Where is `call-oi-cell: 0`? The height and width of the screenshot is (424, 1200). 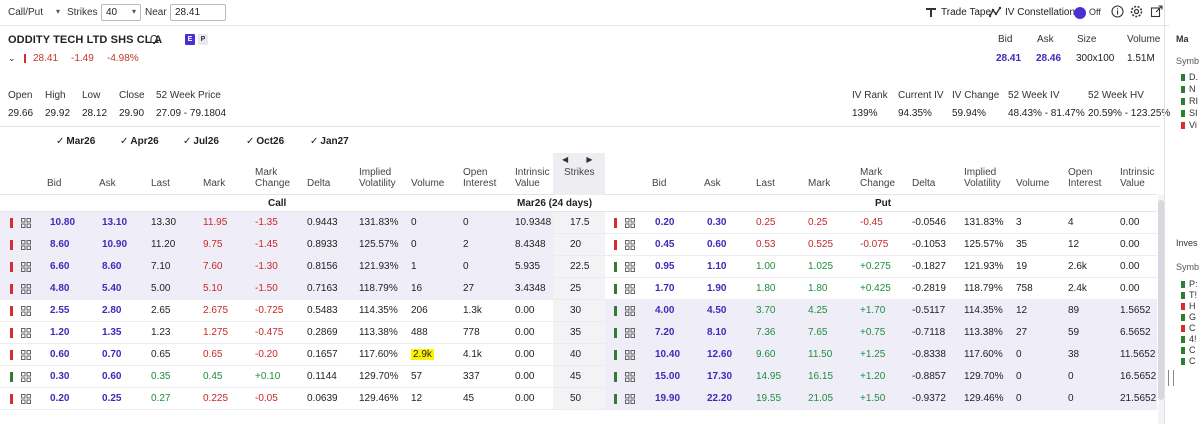 call-oi-cell: 0 is located at coordinates (466, 266).